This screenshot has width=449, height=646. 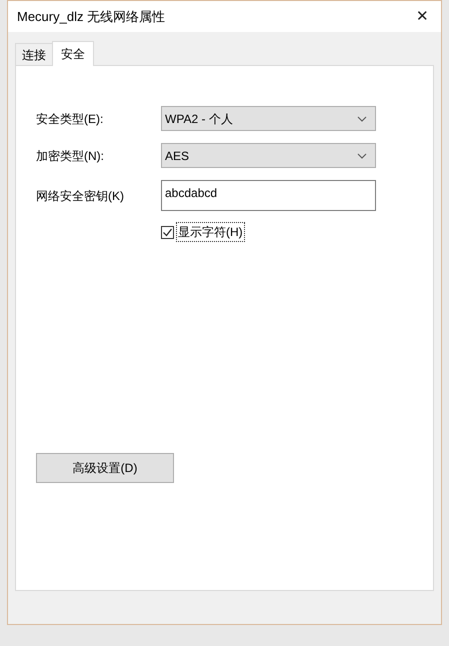 What do you see at coordinates (177, 156) in the screenshot?
I see `dropdown-value: AES` at bounding box center [177, 156].